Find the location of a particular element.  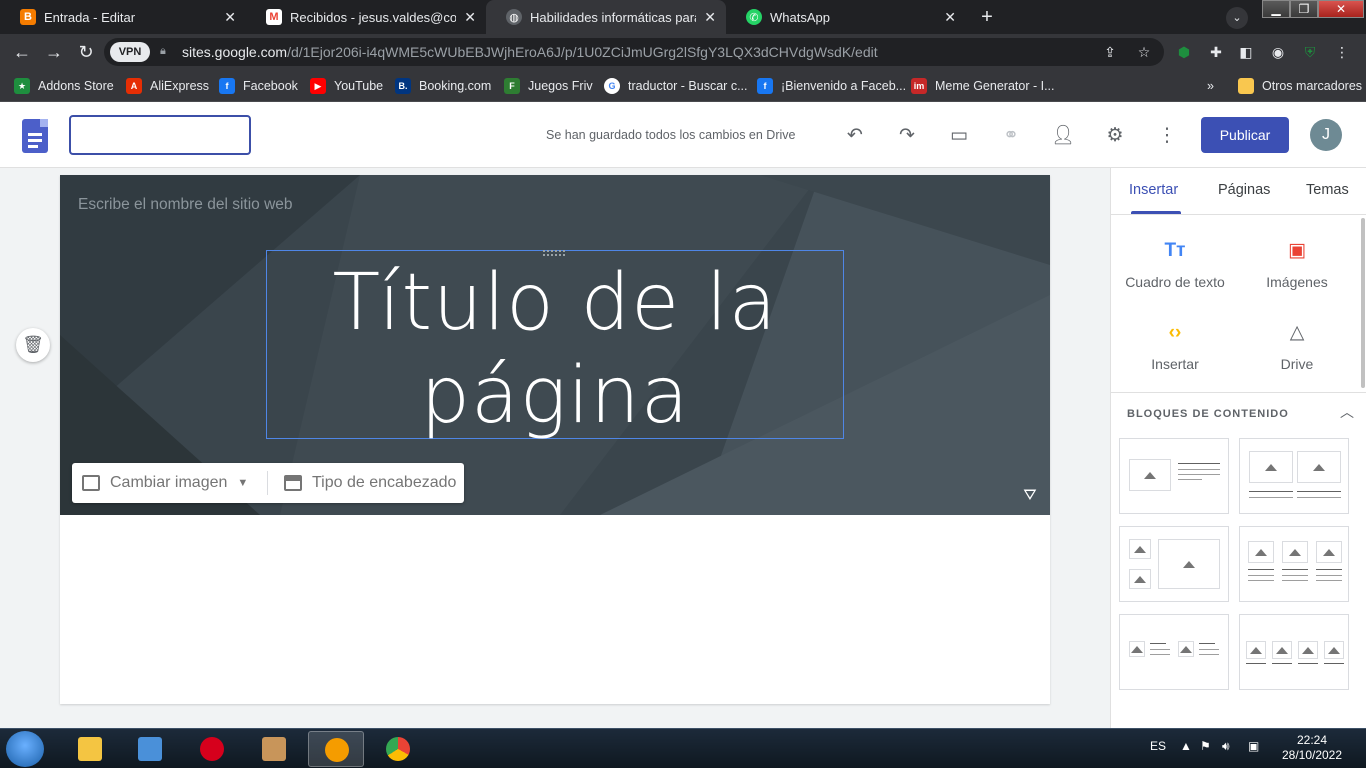

lock-icon: 🔒︎ is located at coordinates (165, 51).